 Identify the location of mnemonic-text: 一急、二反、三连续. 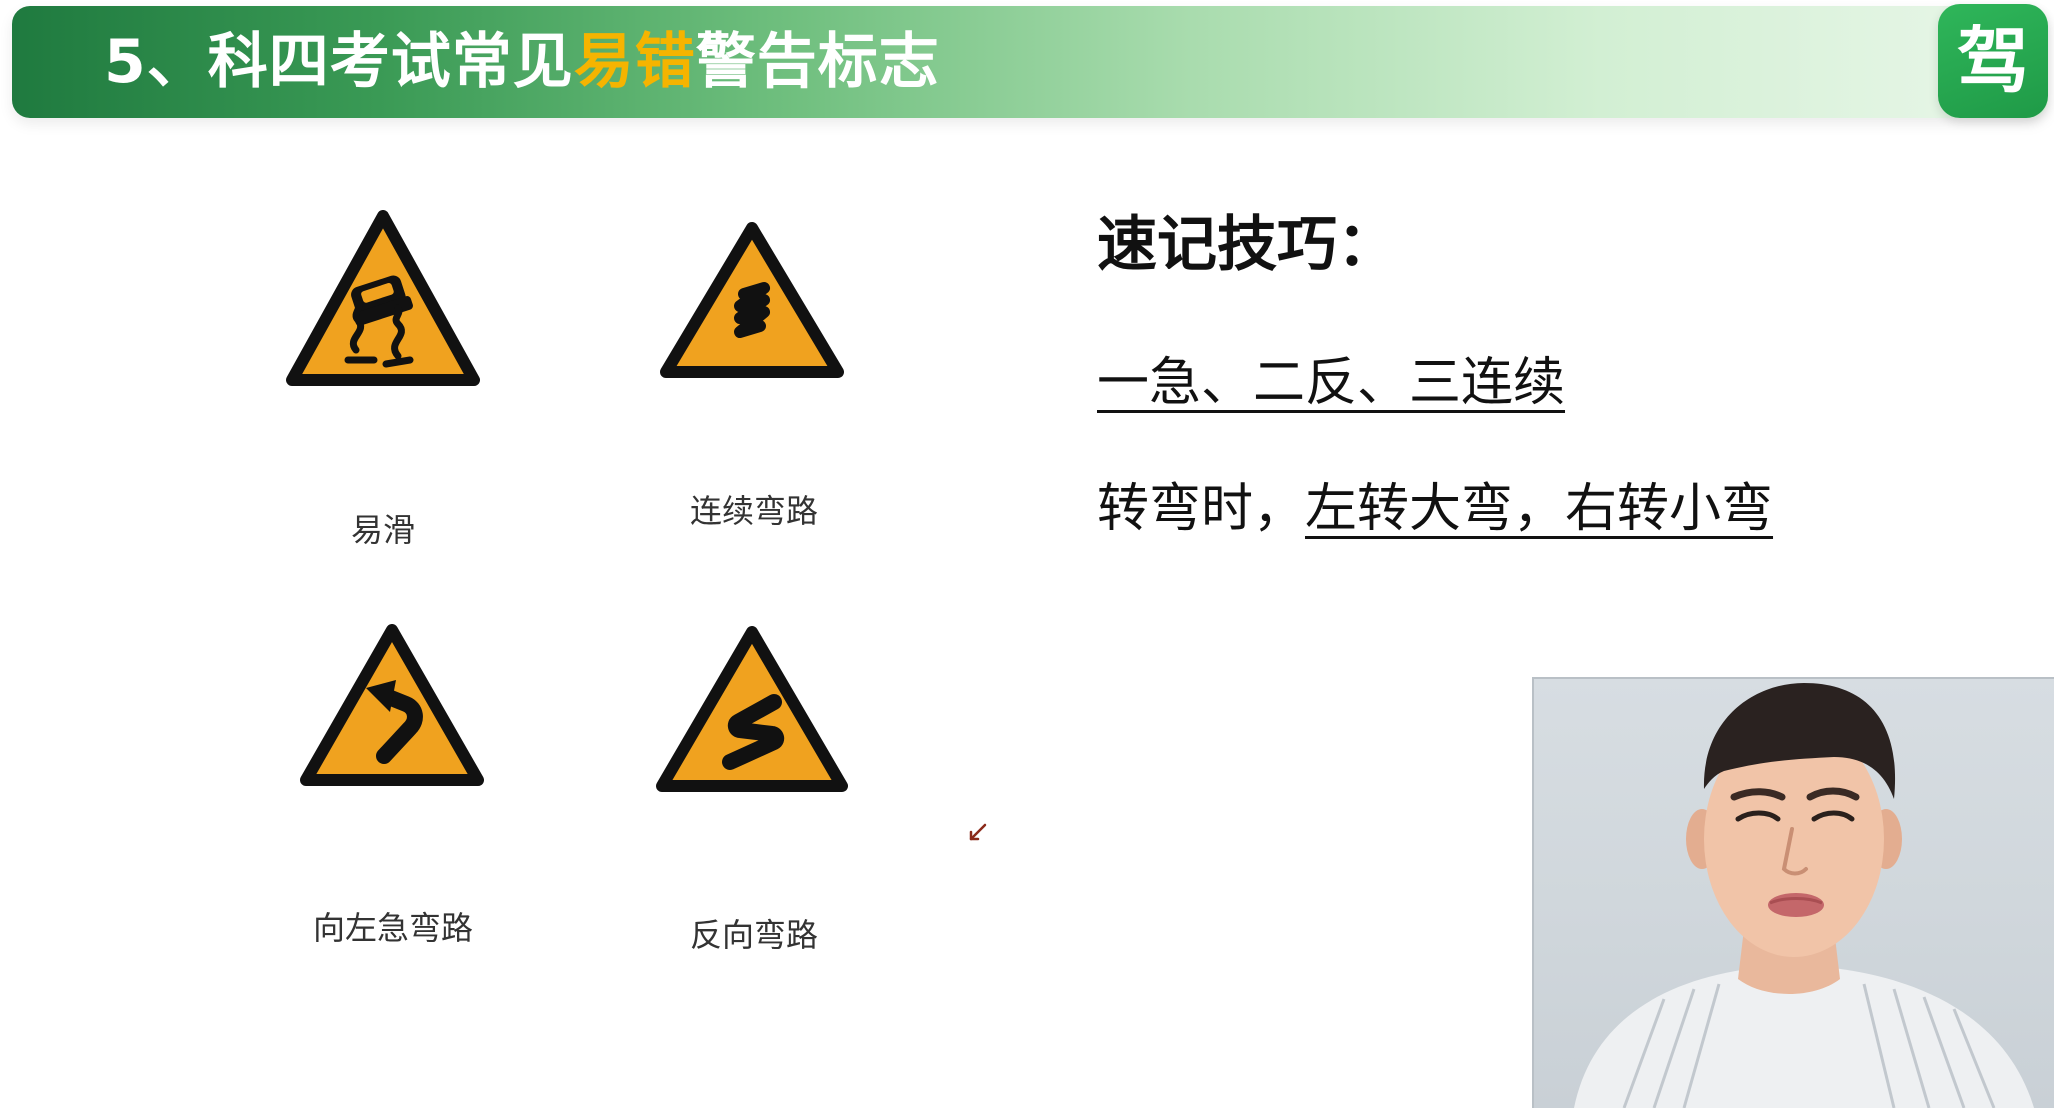
(1331, 383).